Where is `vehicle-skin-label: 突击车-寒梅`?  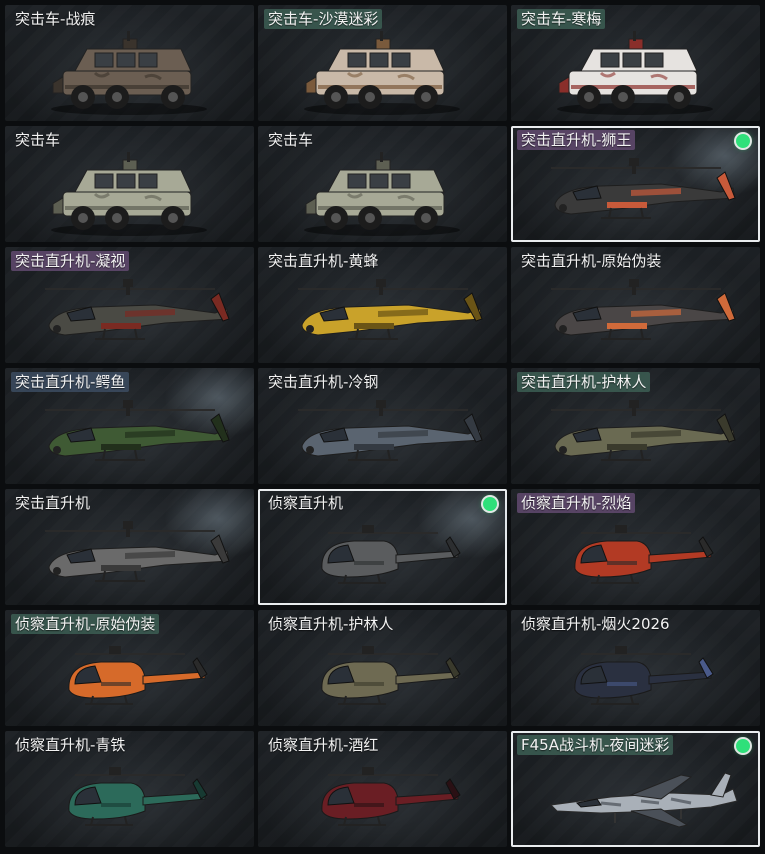
vehicle-skin-label: 突击车-寒梅 is located at coordinates (561, 19).